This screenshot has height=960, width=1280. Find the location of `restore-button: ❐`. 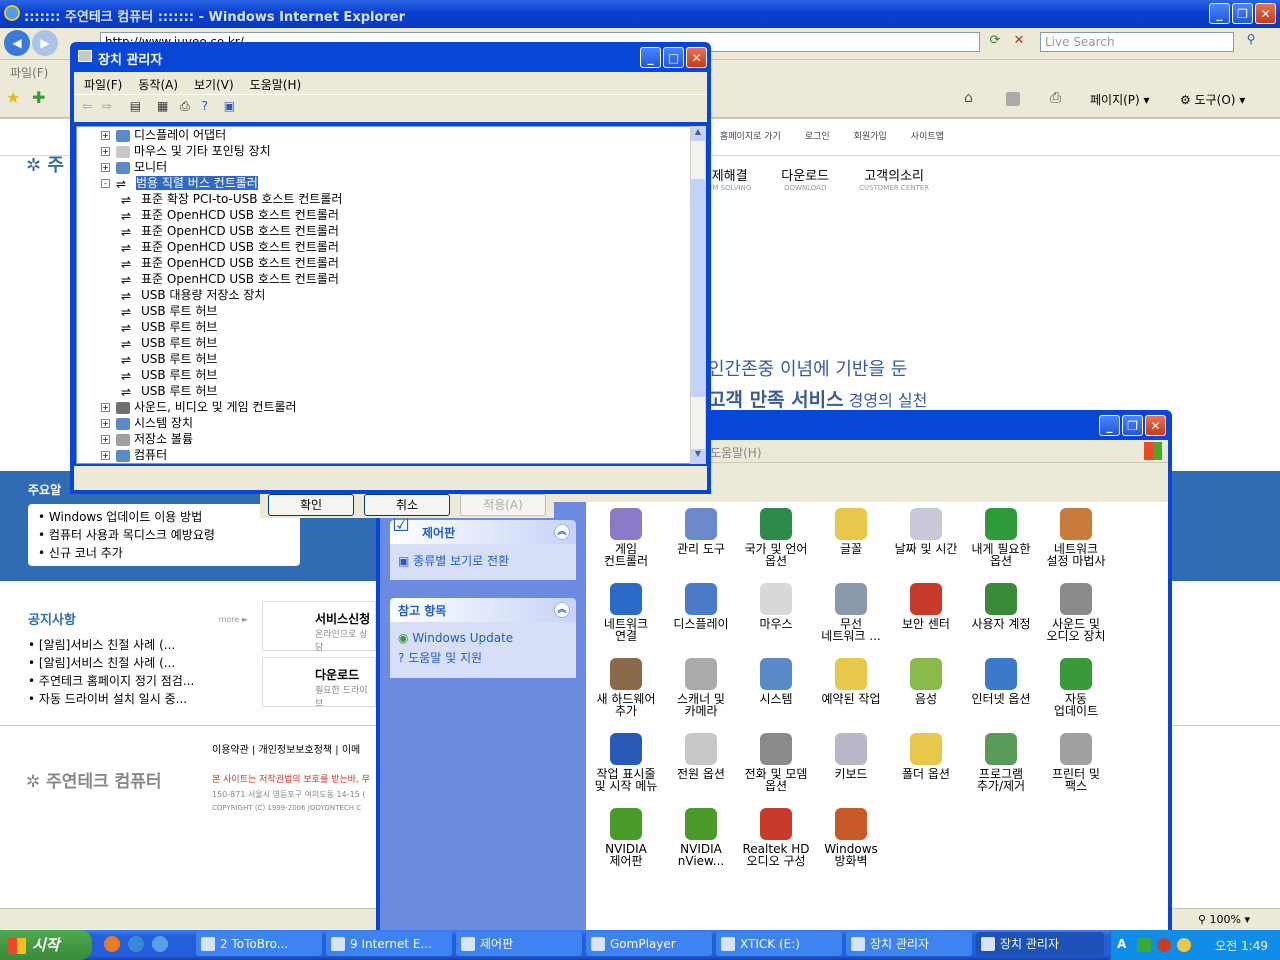

restore-button: ❐ is located at coordinates (1242, 13).